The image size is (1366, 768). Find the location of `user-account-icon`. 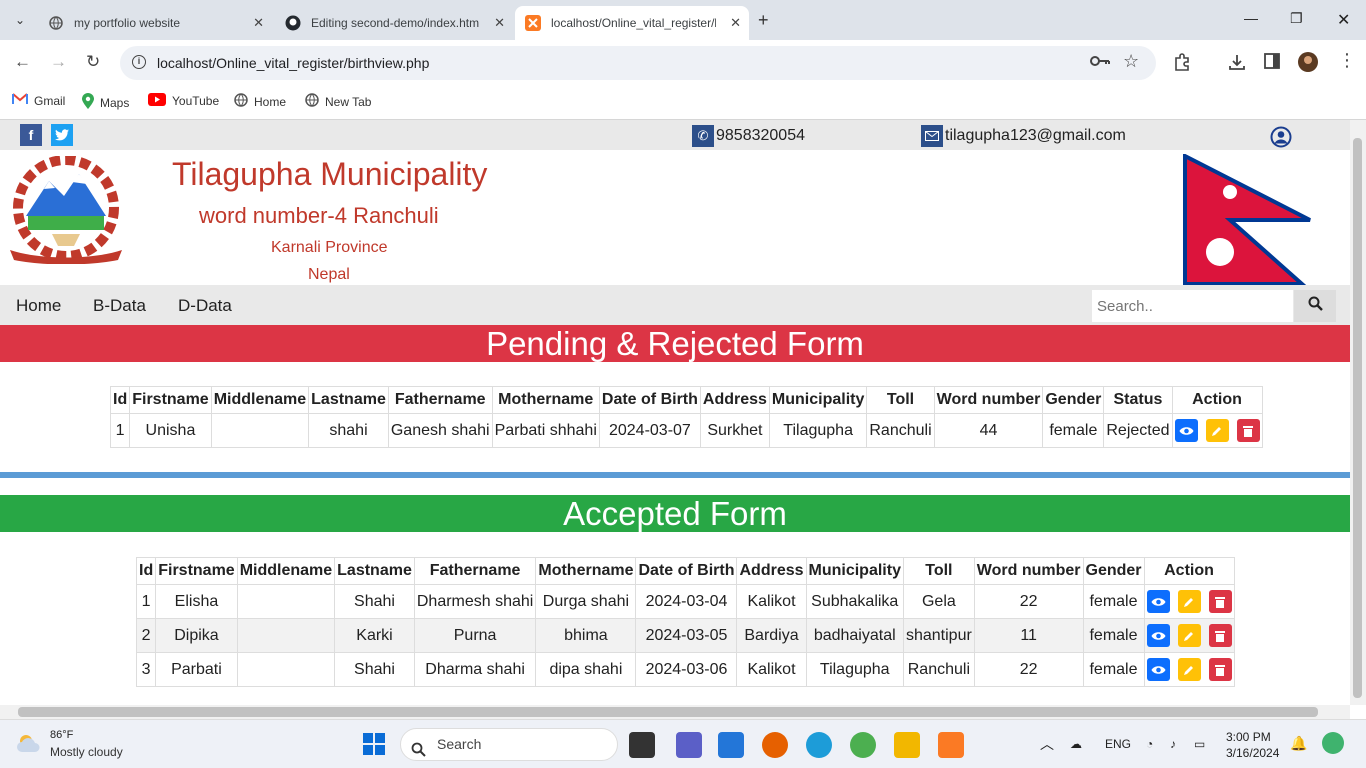

user-account-icon is located at coordinates (1281, 139).